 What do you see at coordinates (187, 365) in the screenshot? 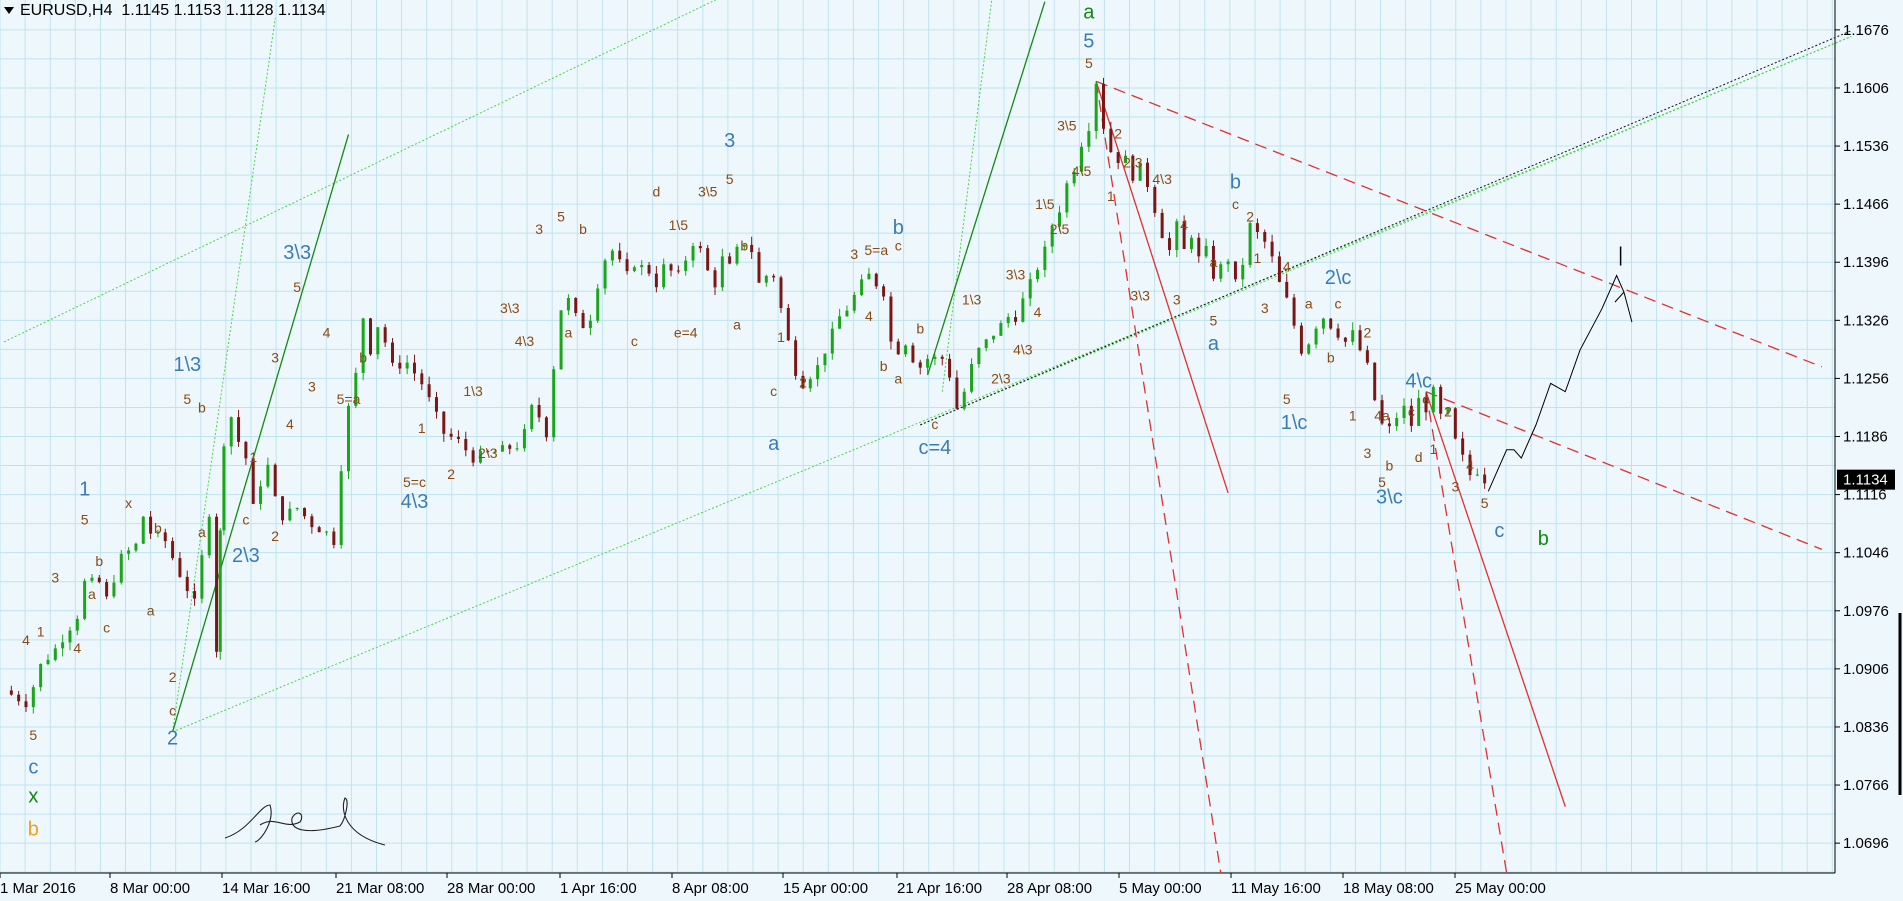
I see `wave-label: 1\3` at bounding box center [187, 365].